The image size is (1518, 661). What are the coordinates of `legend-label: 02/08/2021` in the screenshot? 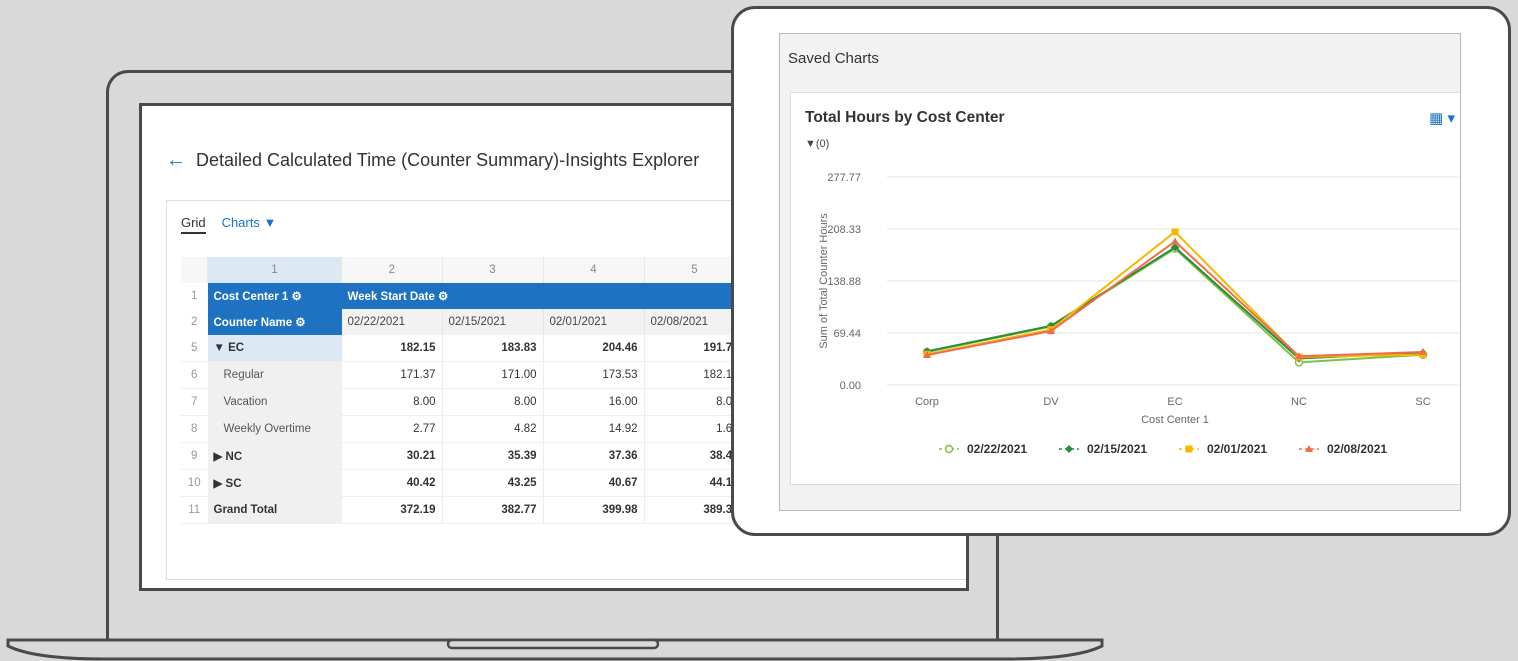 It's located at (1357, 449).